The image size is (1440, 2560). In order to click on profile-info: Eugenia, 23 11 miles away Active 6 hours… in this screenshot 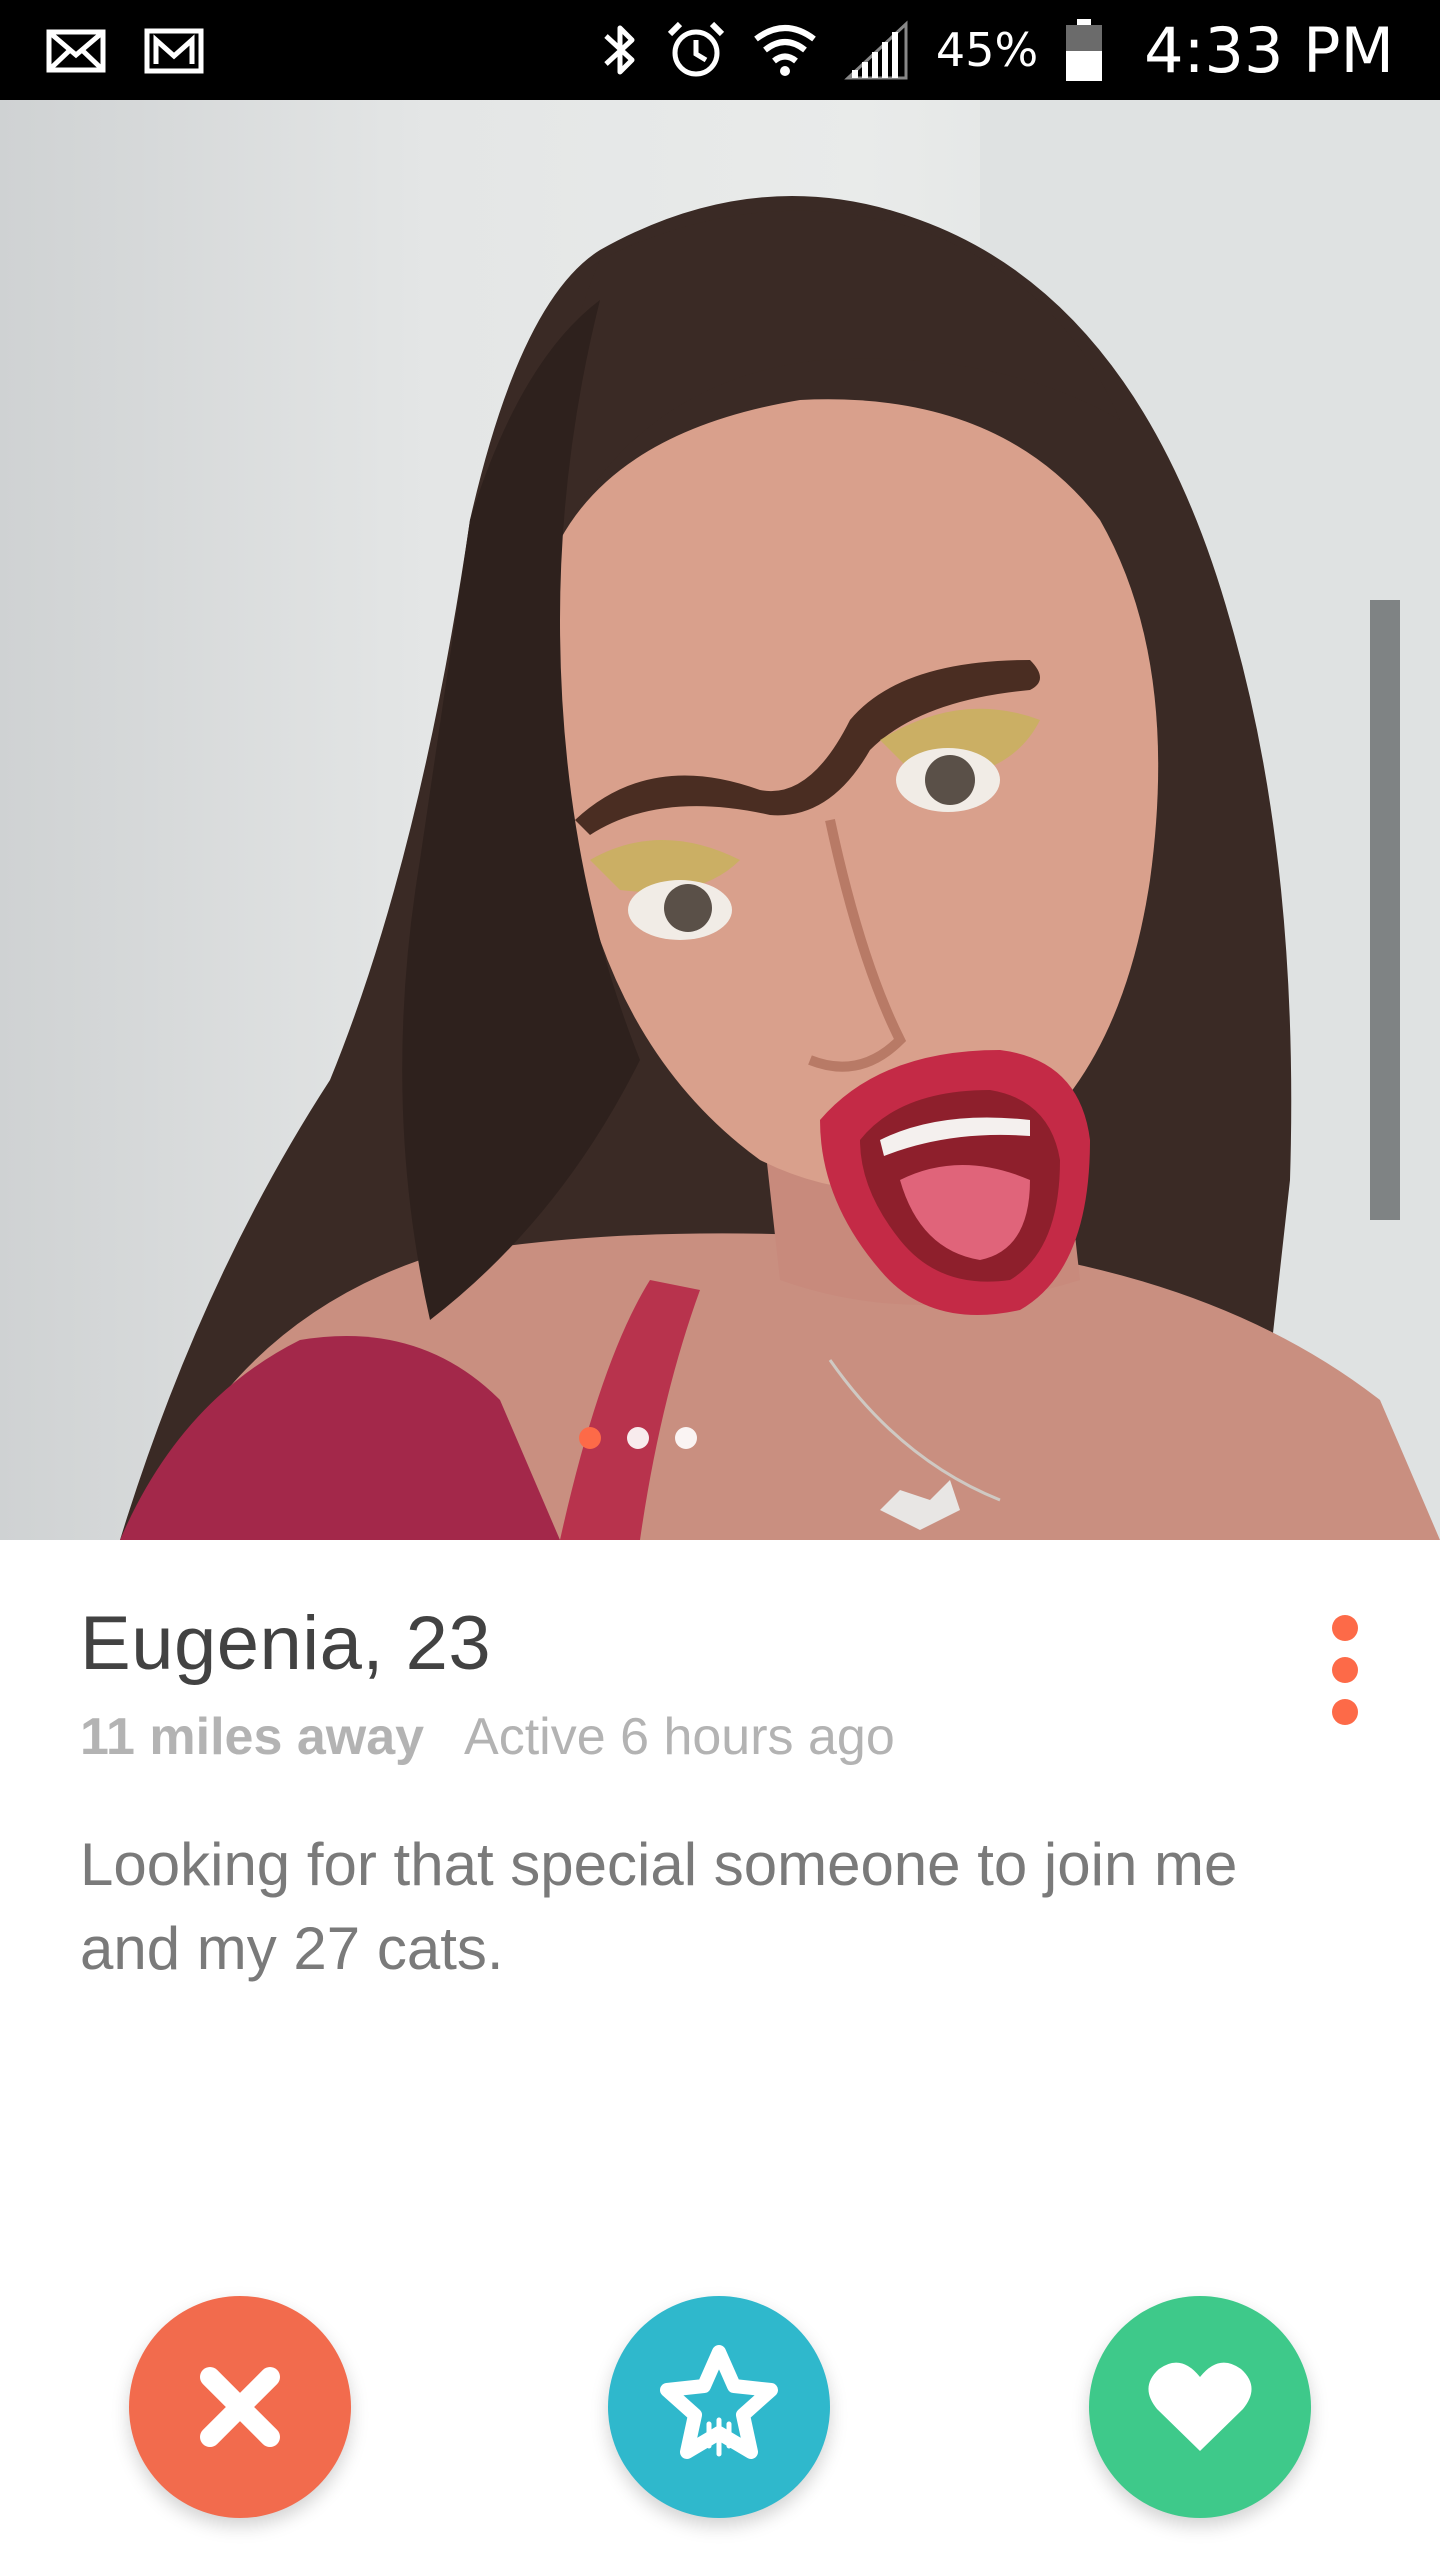, I will do `click(720, 1795)`.